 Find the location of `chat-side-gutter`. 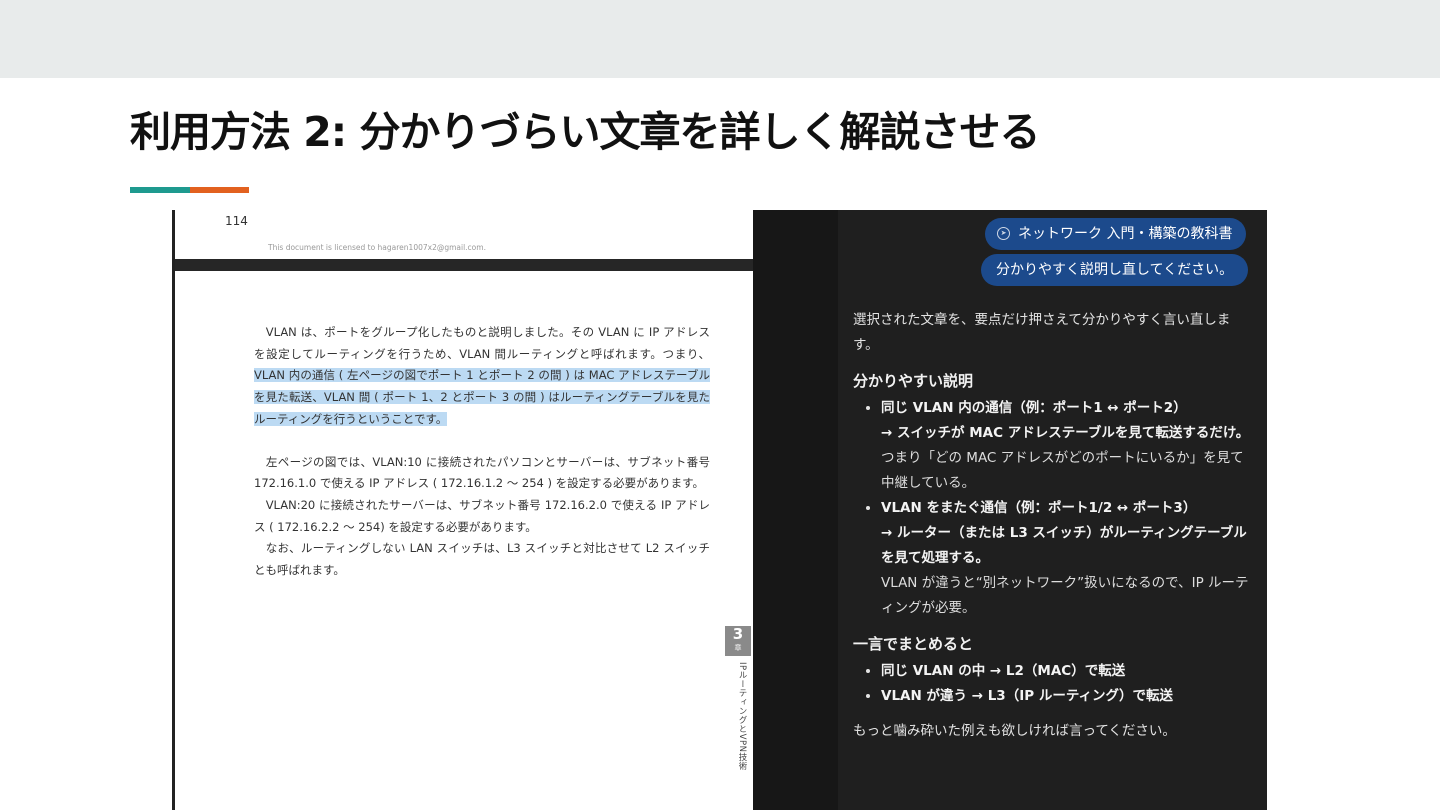

chat-side-gutter is located at coordinates (795, 510).